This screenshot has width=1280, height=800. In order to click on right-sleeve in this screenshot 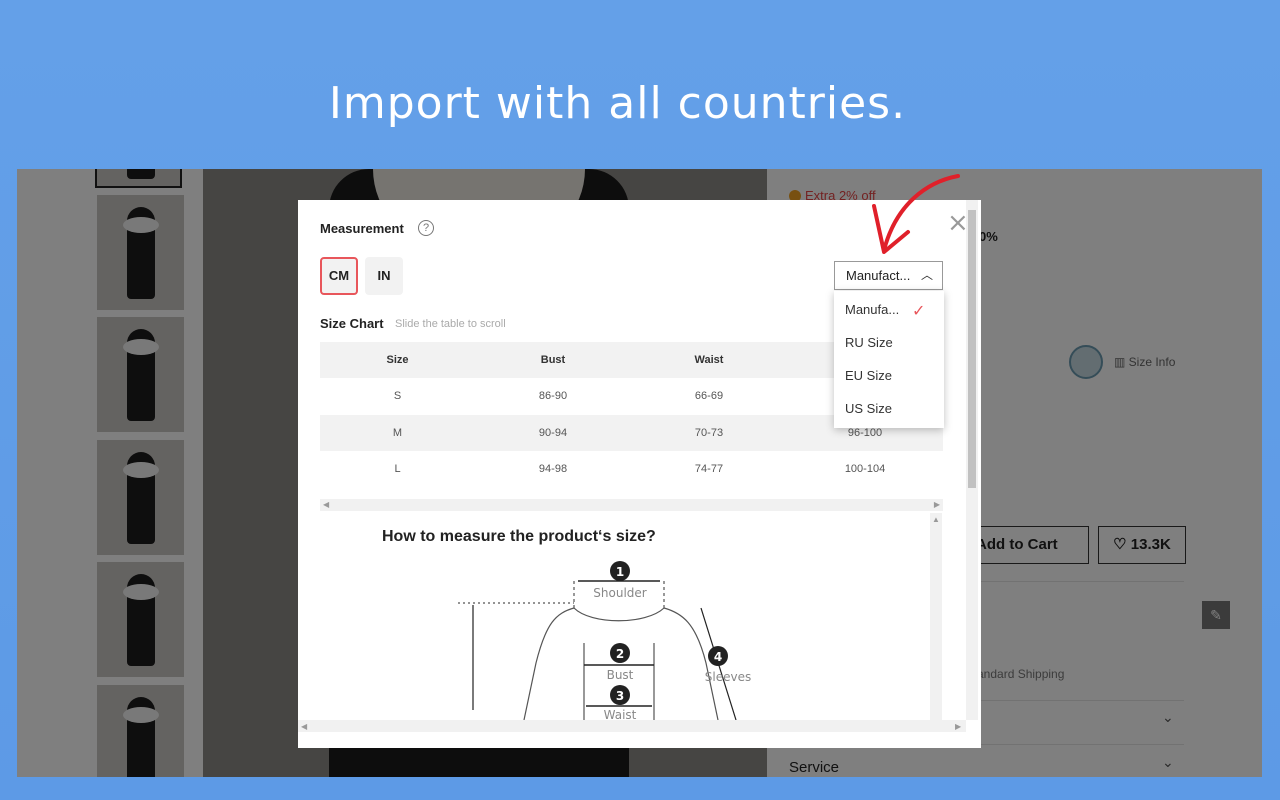, I will do `click(691, 663)`.